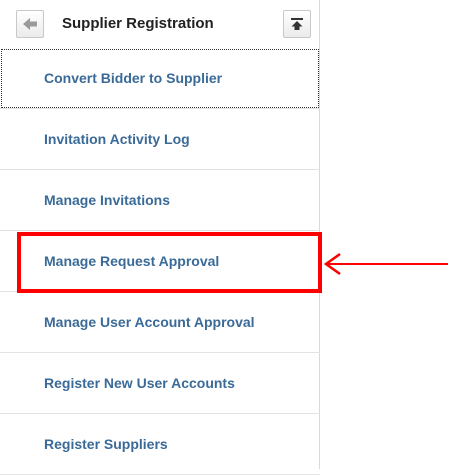 The image size is (450, 475). What do you see at coordinates (132, 261) in the screenshot?
I see `menu-item-label: Manage Request Approval` at bounding box center [132, 261].